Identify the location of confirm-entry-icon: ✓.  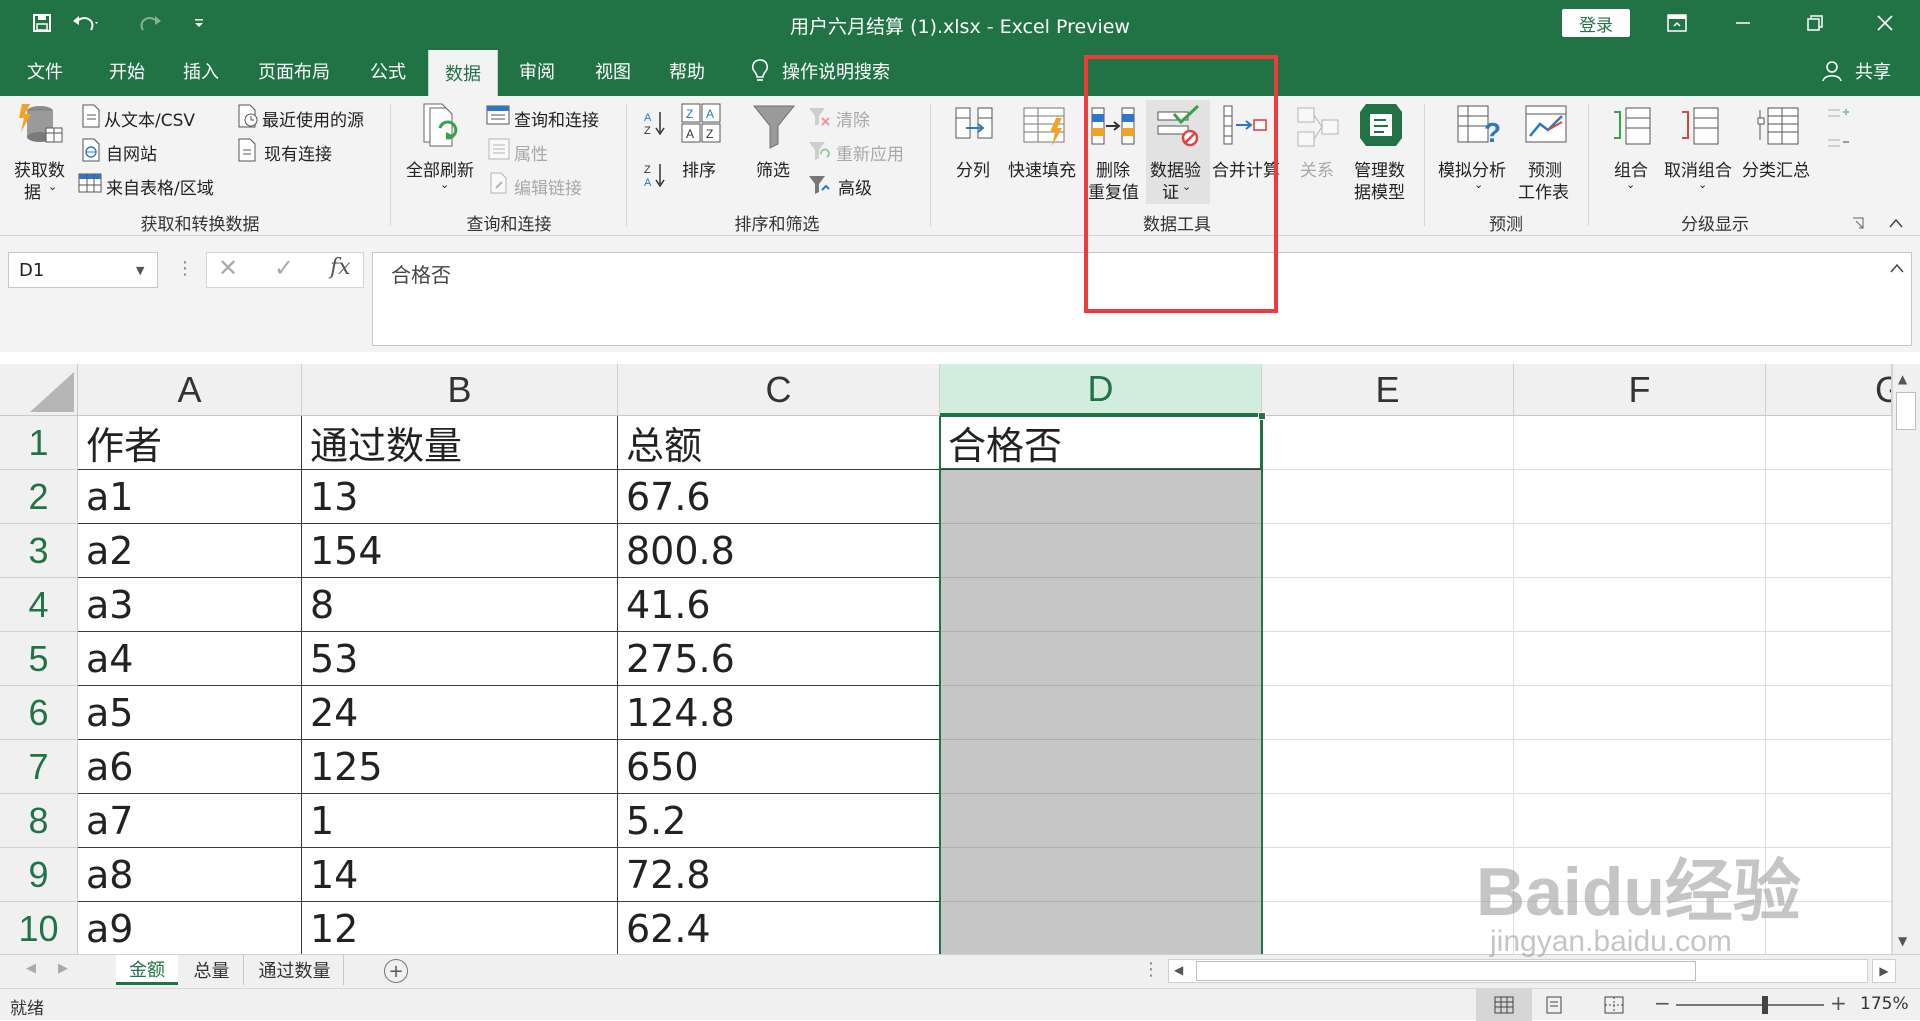
(284, 268).